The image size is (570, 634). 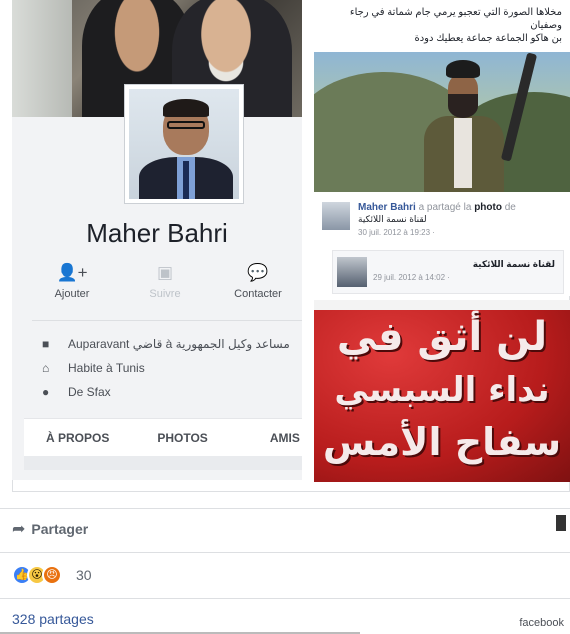 What do you see at coordinates (445, 207) in the screenshot?
I see `share-action: a partagé la` at bounding box center [445, 207].